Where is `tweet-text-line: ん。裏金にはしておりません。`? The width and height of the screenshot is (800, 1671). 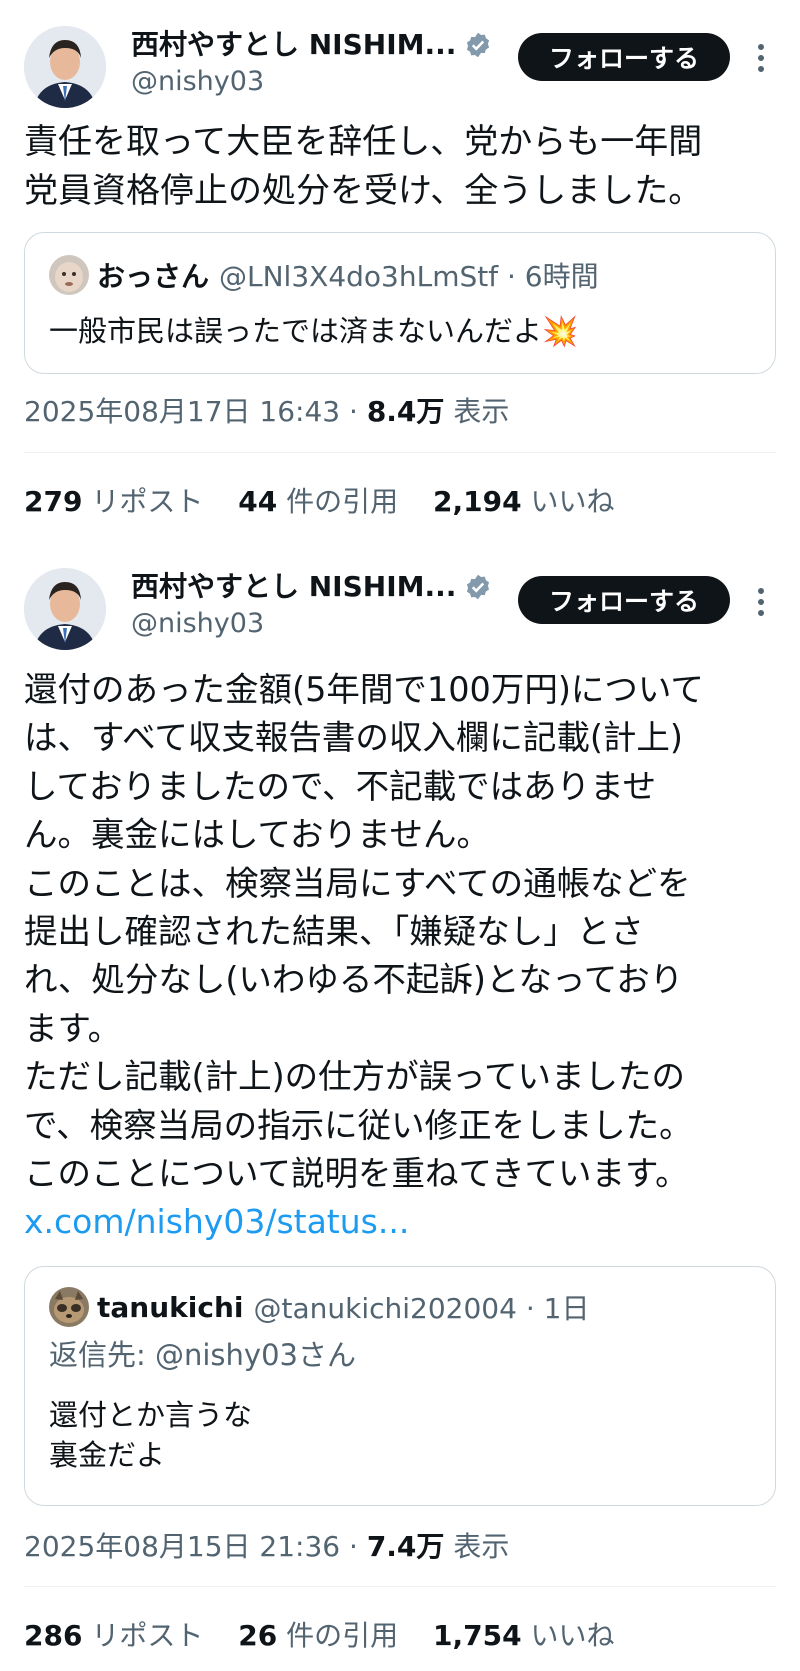
tweet-text-line: ん。裏金にはしておりません。 is located at coordinates (257, 835).